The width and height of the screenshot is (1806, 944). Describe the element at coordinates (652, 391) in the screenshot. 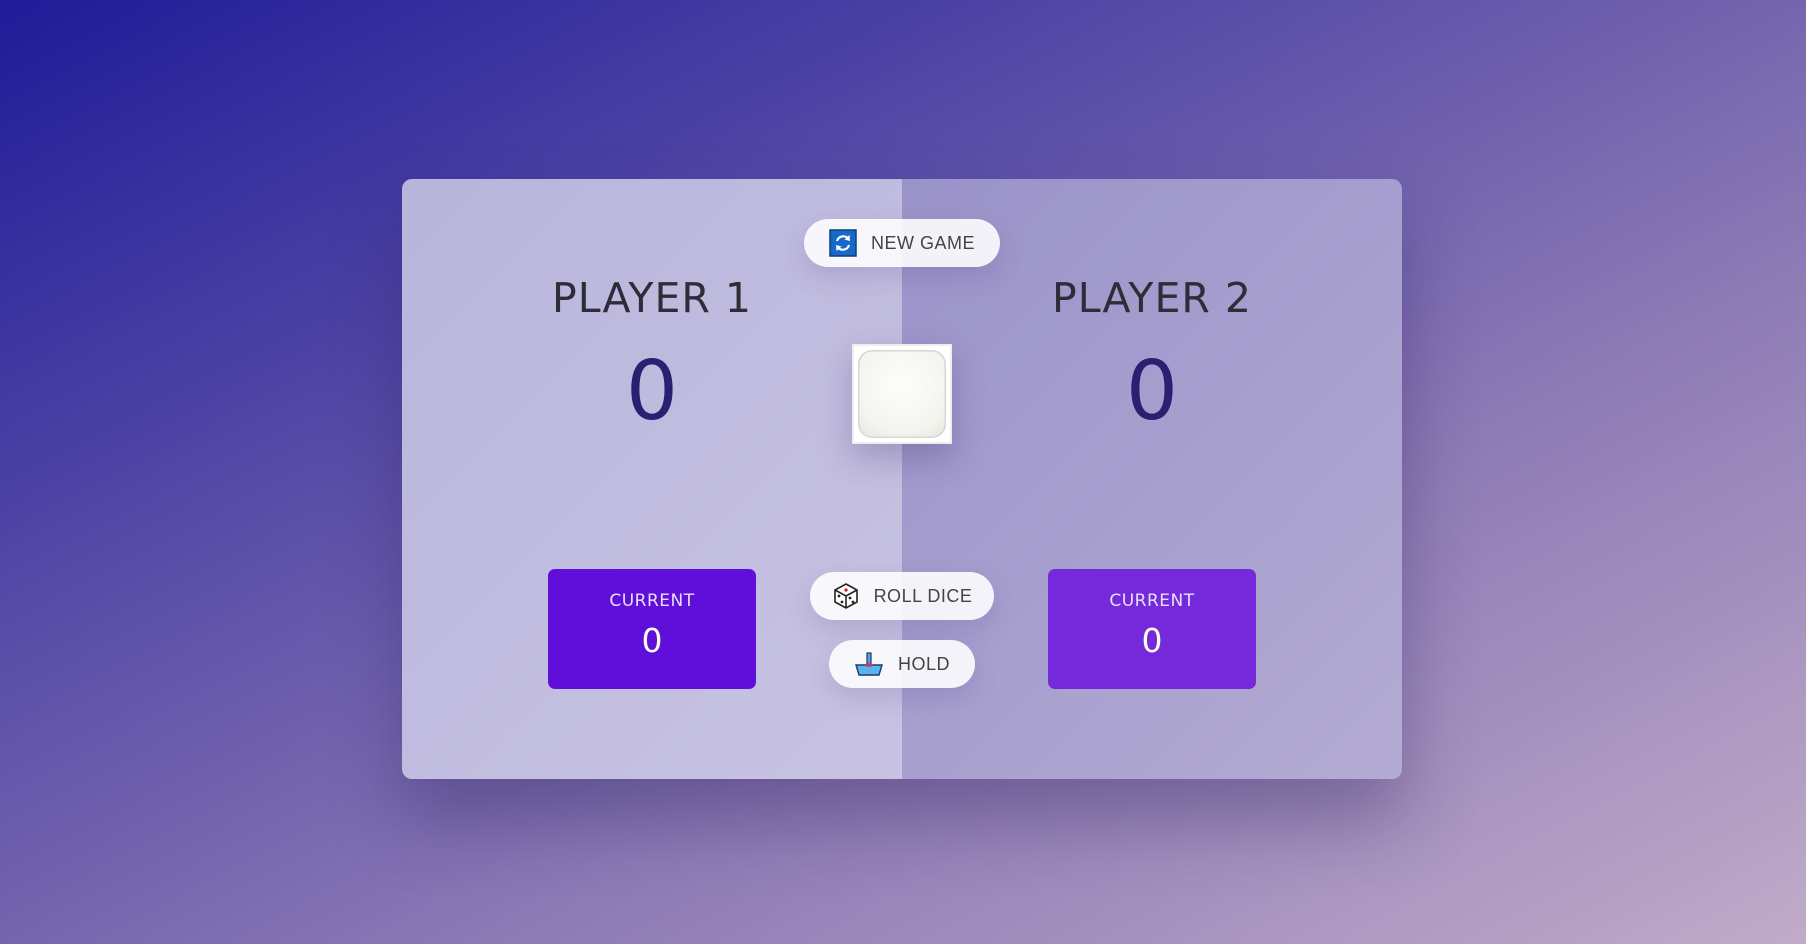

I see `player-1-total-score: 0` at that location.